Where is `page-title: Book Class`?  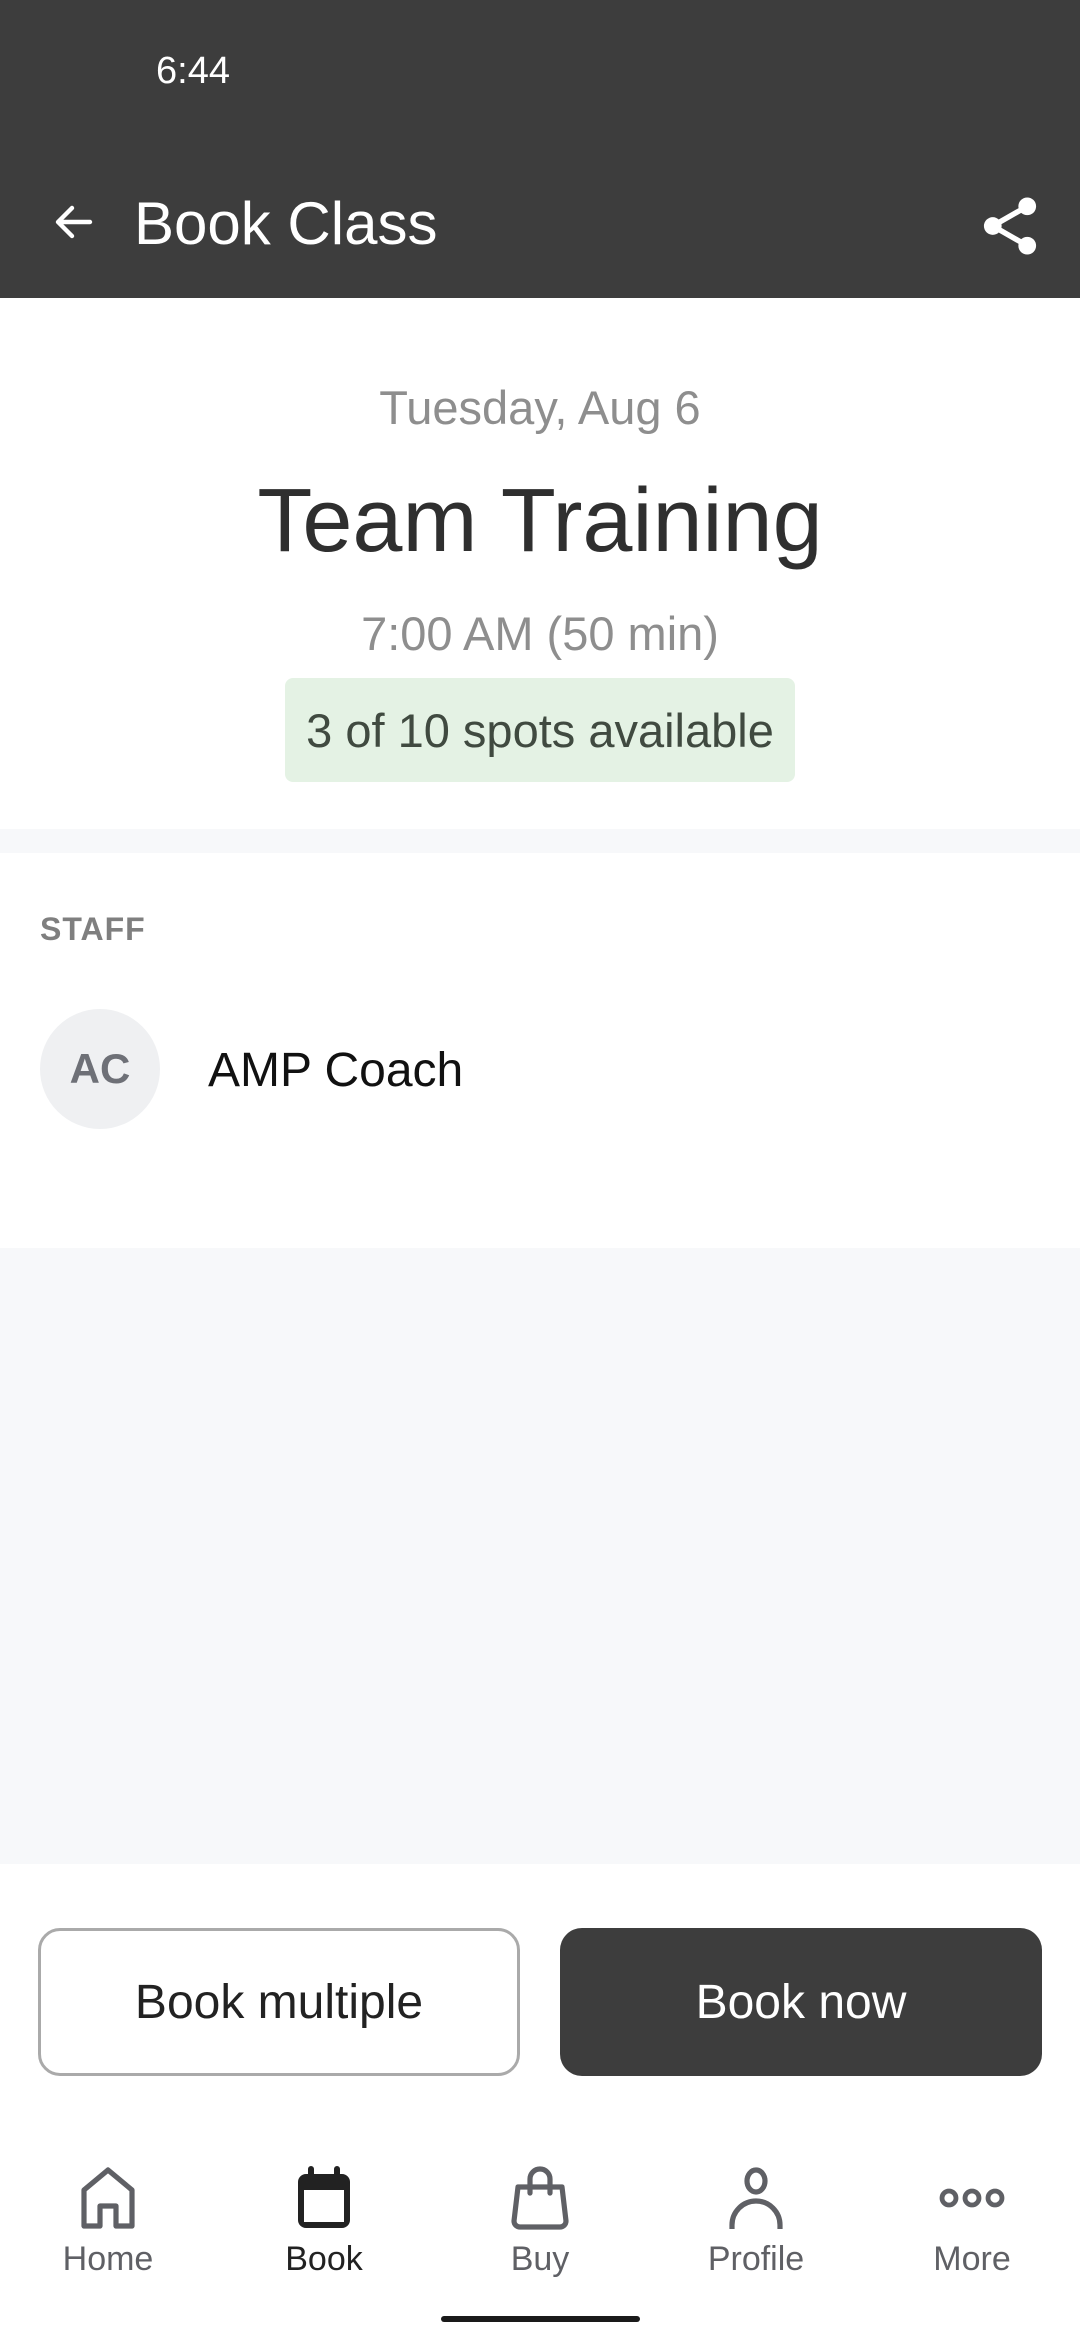
page-title: Book Class is located at coordinates (286, 223).